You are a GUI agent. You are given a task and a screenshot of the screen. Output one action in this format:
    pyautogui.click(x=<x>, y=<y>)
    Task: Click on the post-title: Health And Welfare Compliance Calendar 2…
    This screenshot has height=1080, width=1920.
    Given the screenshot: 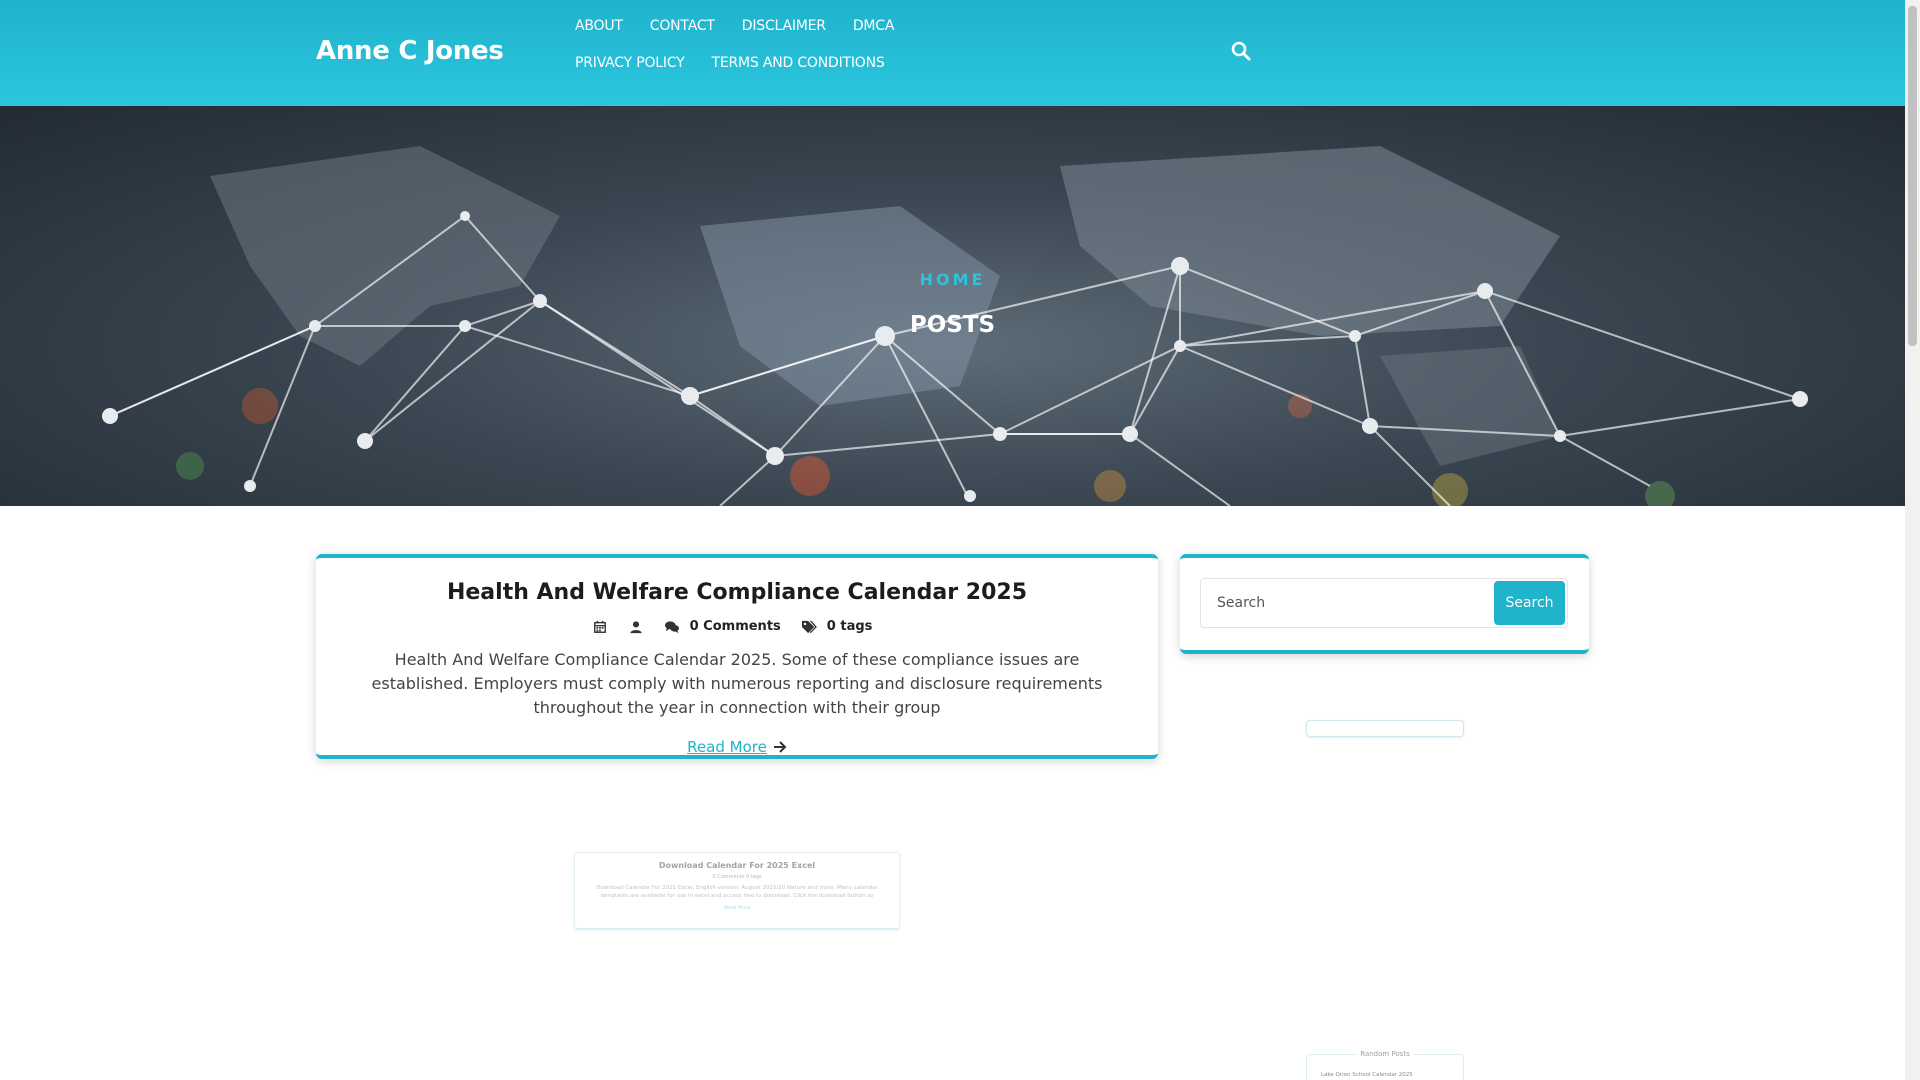 What is the action you would take?
    pyautogui.click(x=737, y=592)
    